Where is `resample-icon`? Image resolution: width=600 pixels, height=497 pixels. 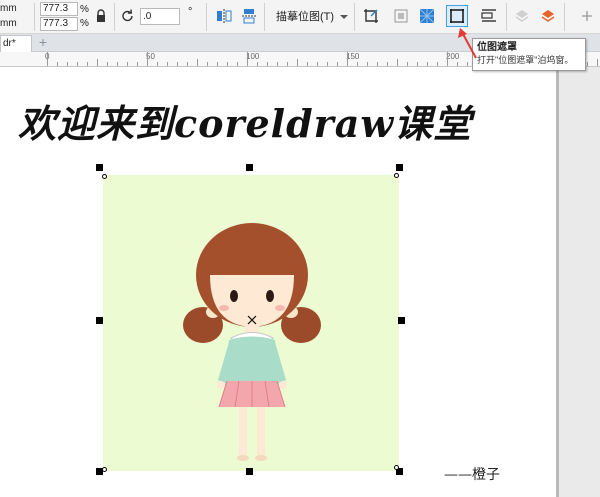 resample-icon is located at coordinates (401, 16).